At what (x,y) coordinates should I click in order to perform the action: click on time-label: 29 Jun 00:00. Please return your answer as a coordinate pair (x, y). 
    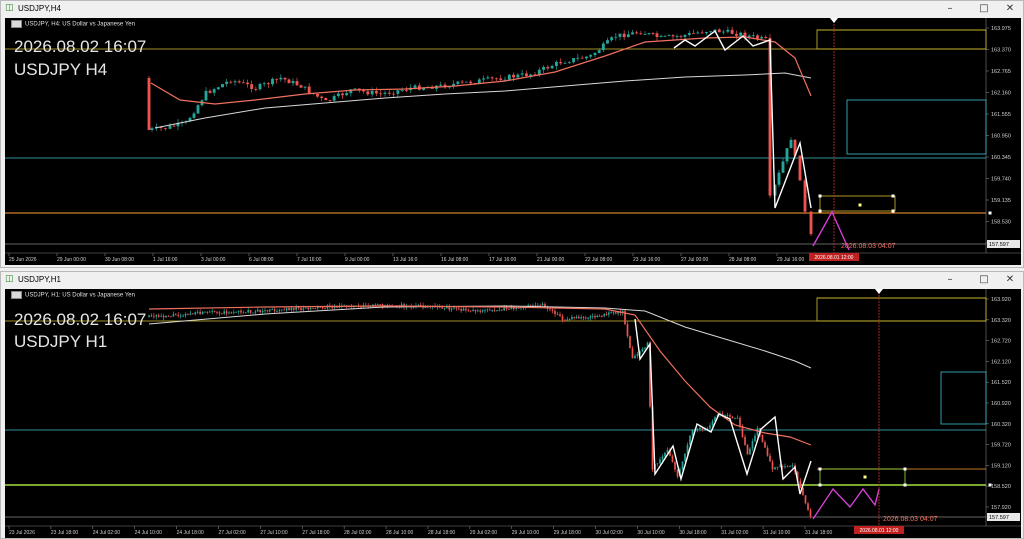
    Looking at the image, I should click on (71, 260).